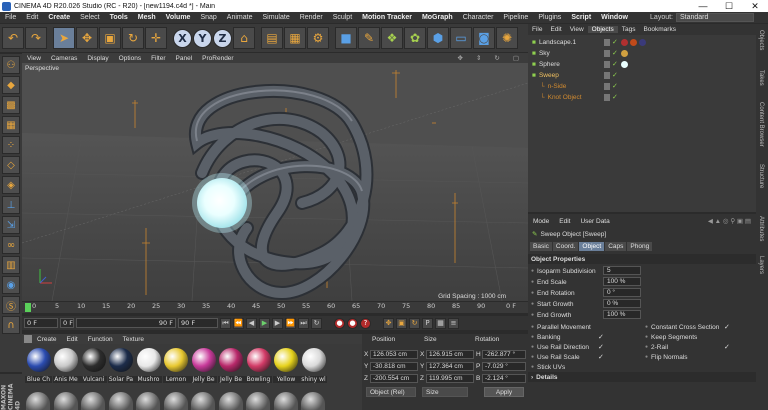 The width and height of the screenshot is (768, 410). Describe the element at coordinates (541, 246) in the screenshot. I see `attr-tab-basic: Basic` at that location.